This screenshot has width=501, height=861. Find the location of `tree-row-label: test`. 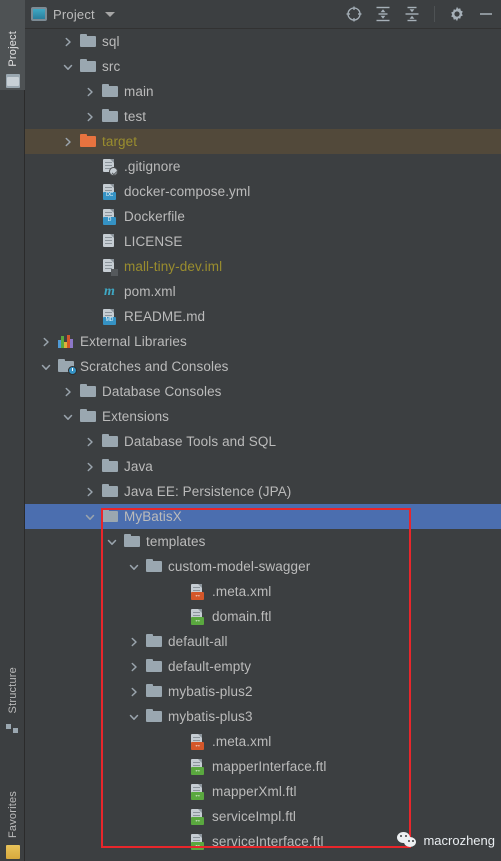

tree-row-label: test is located at coordinates (135, 116).